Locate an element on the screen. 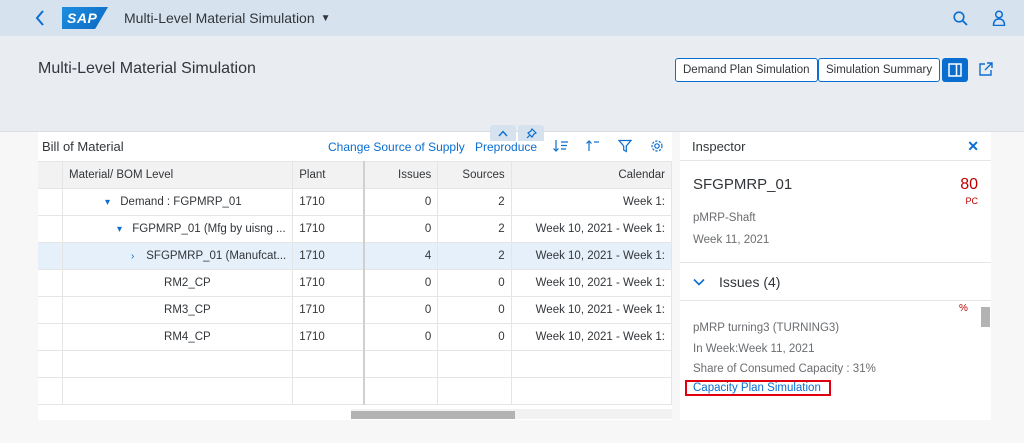 This screenshot has width=1024, height=443. demand-plan-simulation-button: Demand Plan Simulation is located at coordinates (746, 70).